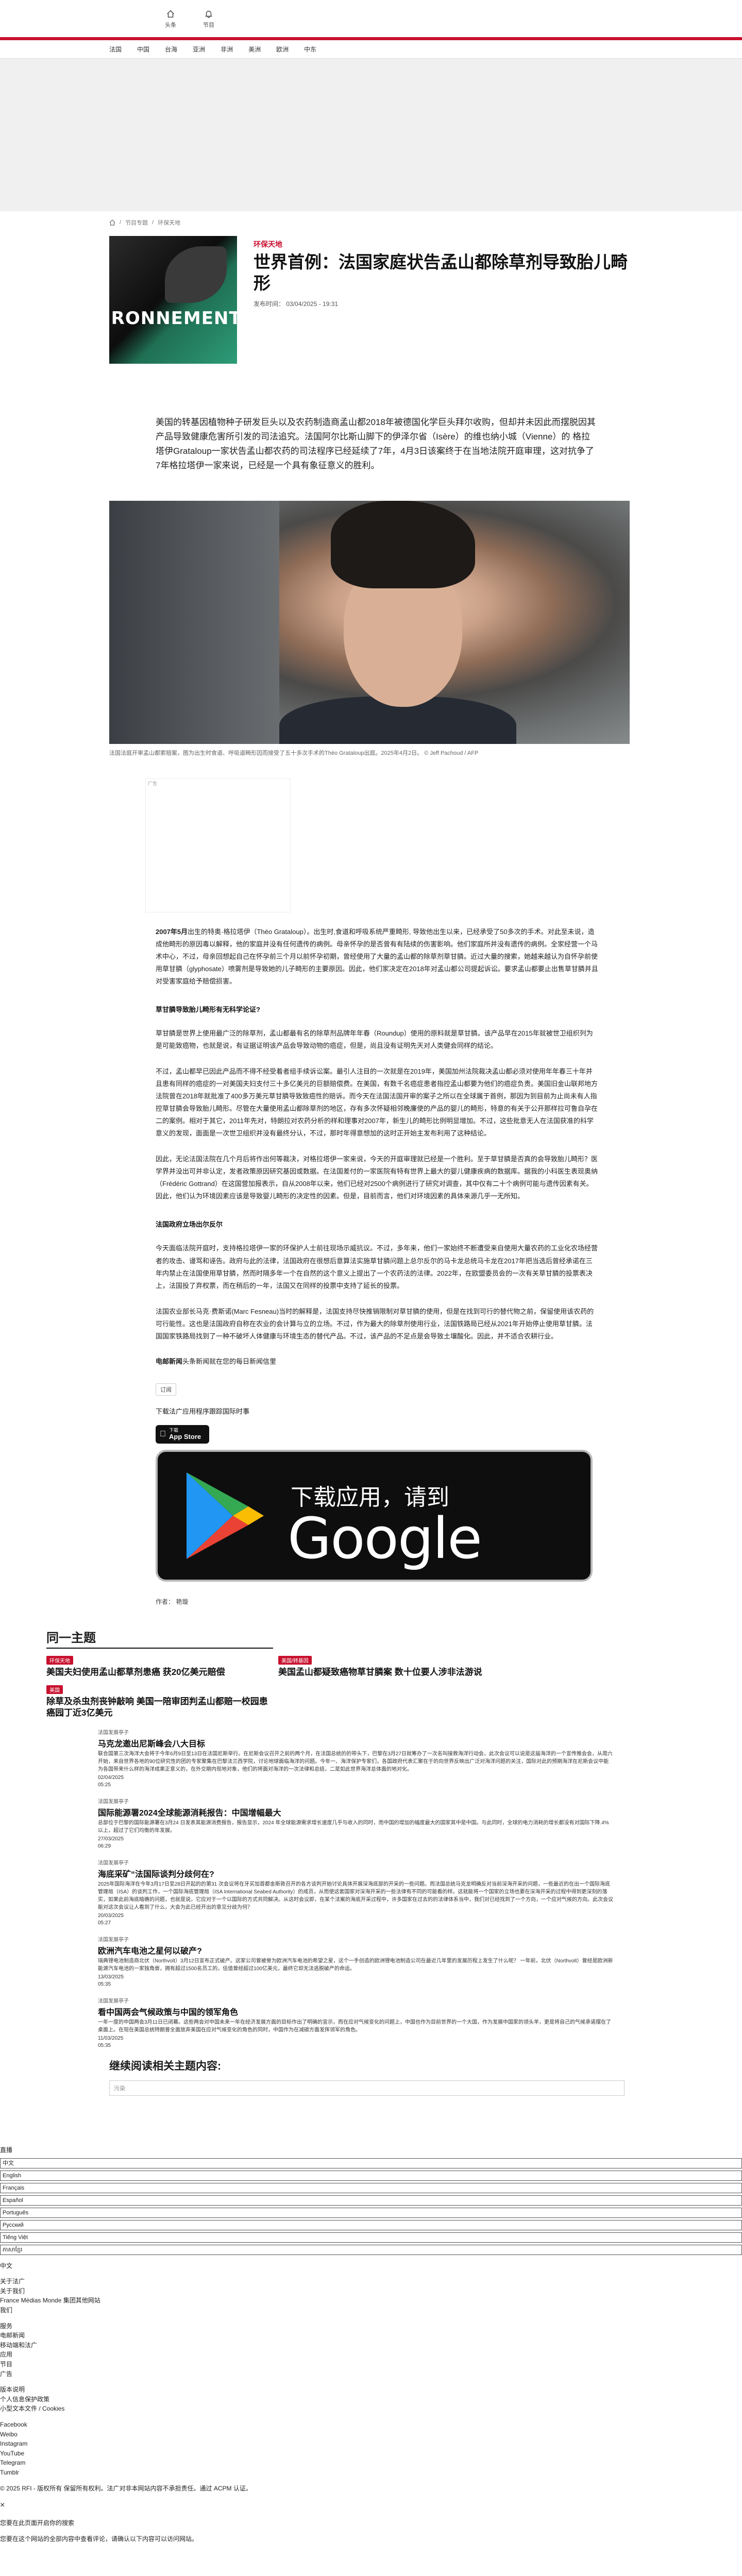 This screenshot has height=2576, width=742. I want to click on topic-item: 美国 除草及杀虫剂丧钟敲响 美国一陪审团判孟山都赔一校园患癌园丁近3亿美元, so click(157, 1702).